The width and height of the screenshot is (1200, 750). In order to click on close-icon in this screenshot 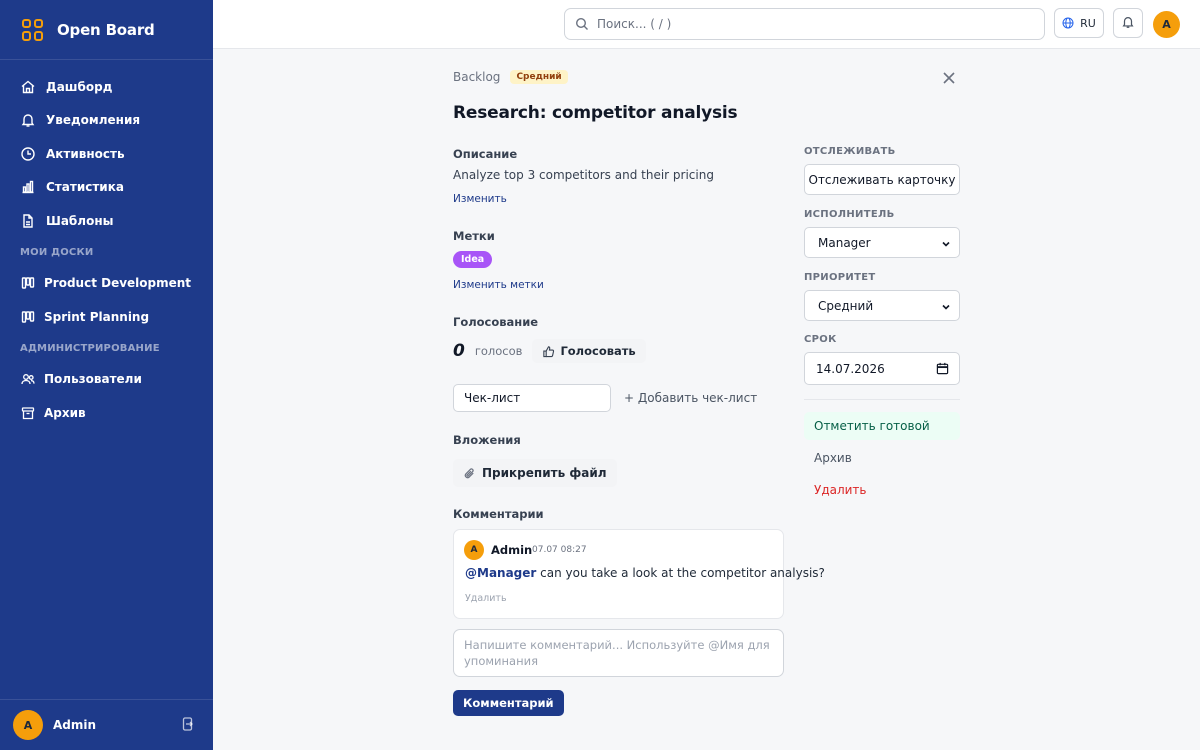, I will do `click(950, 79)`.